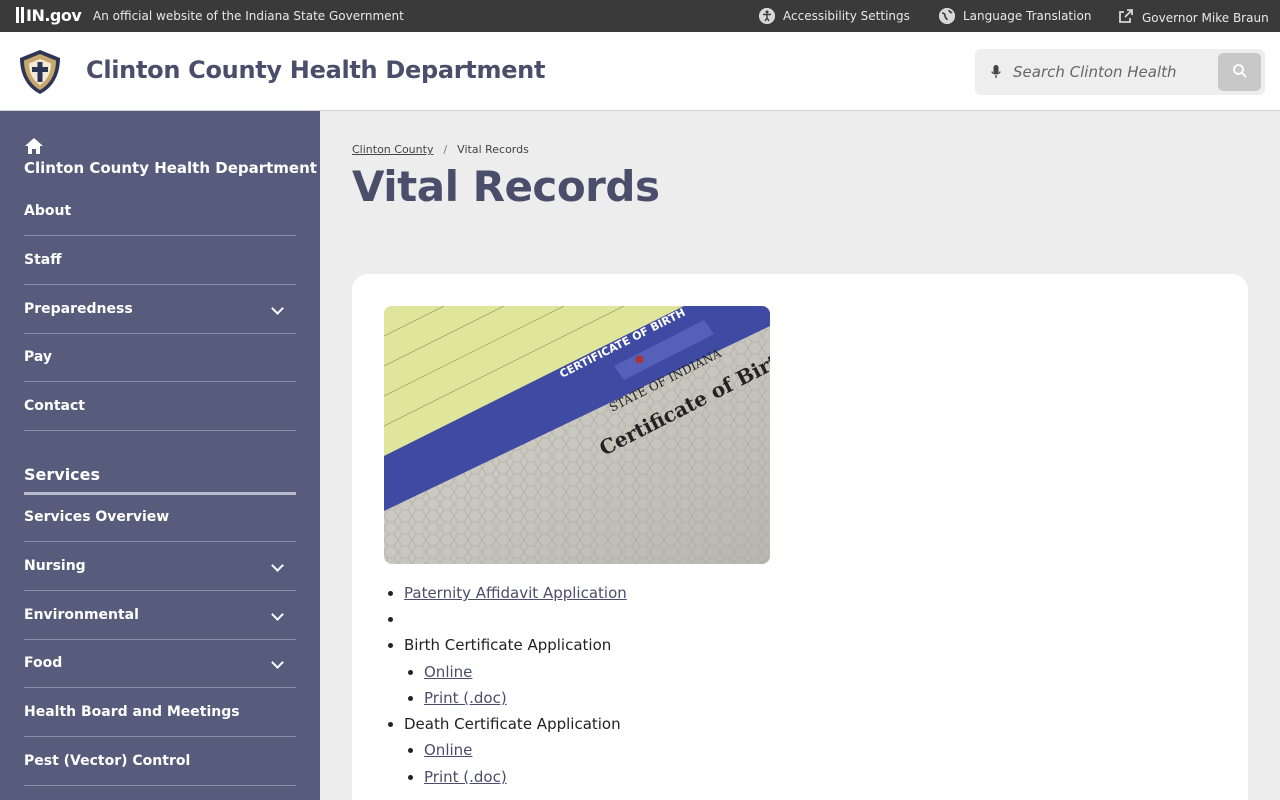 The width and height of the screenshot is (1280, 800). What do you see at coordinates (160, 309) in the screenshot?
I see `sidebar-item-preparedness: Preparedness` at bounding box center [160, 309].